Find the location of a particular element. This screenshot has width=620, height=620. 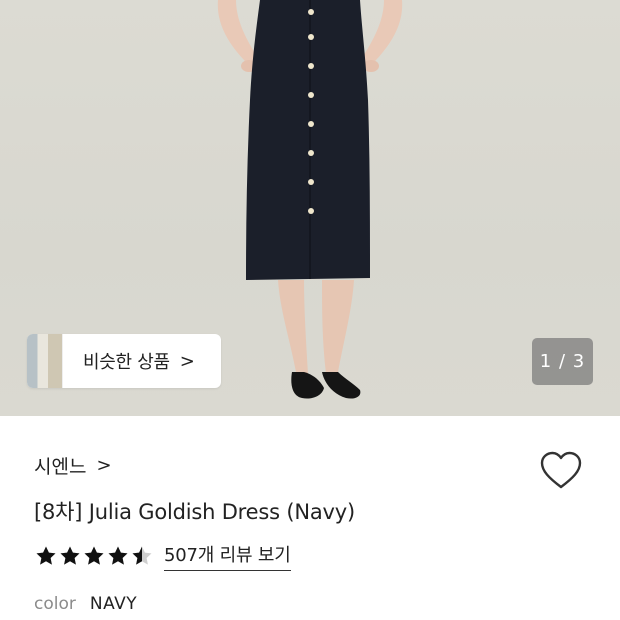

brand-link: 시엔느 > is located at coordinates (73, 465).